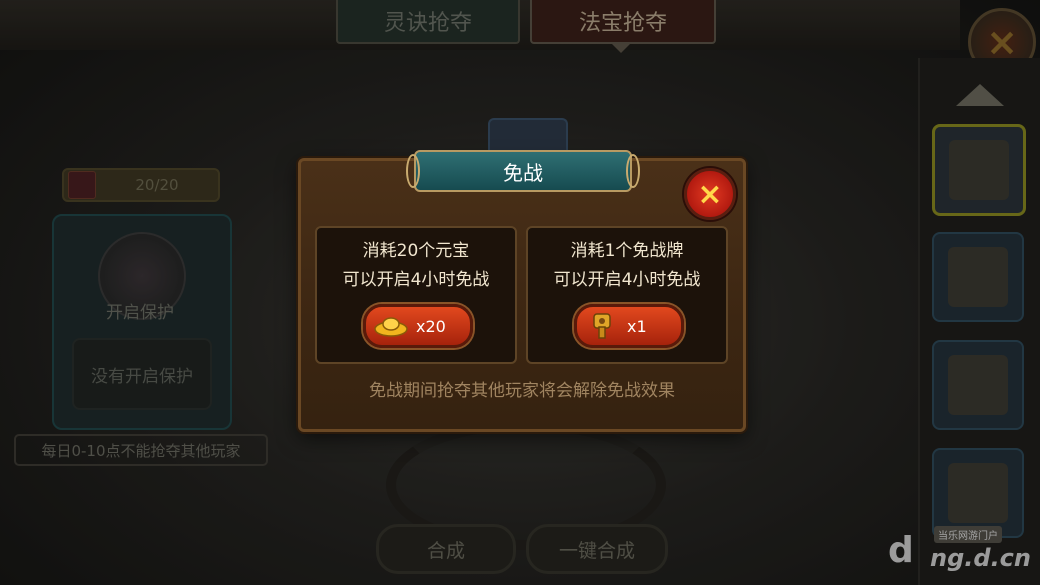 Image resolution: width=1040 pixels, height=585 pixels. I want to click on truce-rule-text: 免战期间抢夺其他玩家将会解除免战效果, so click(522, 391).